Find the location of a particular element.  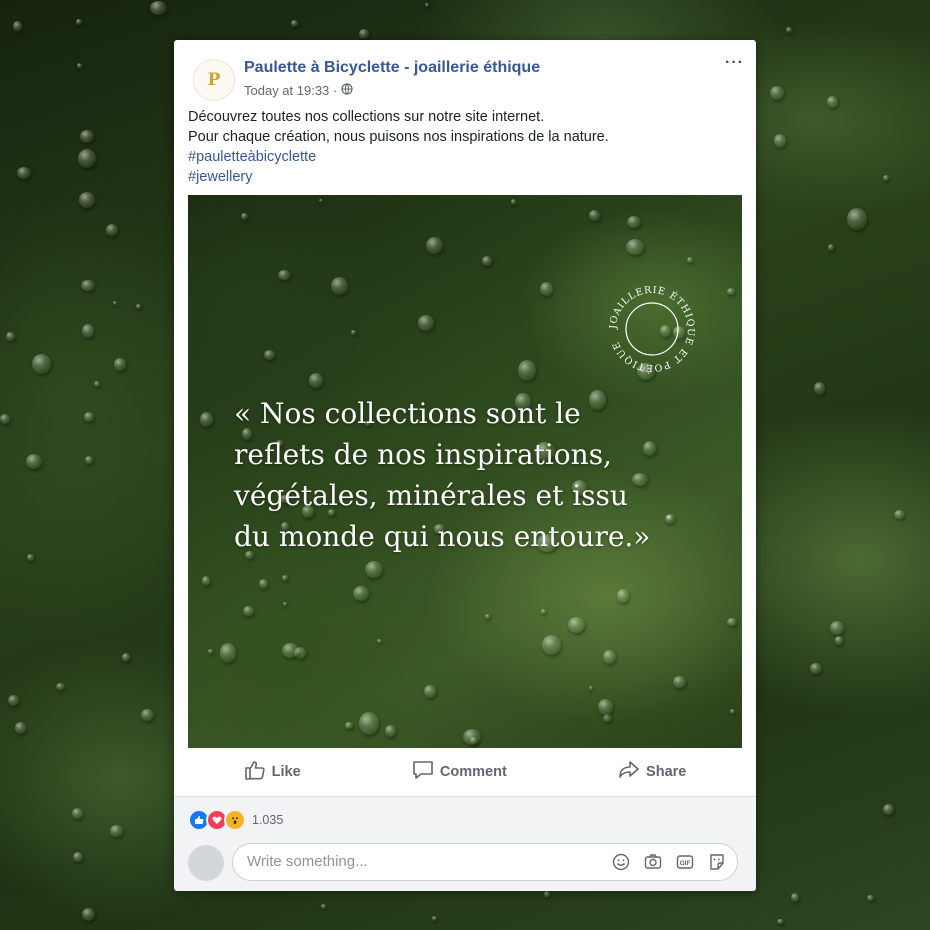

emoji-icon is located at coordinates (621, 862).